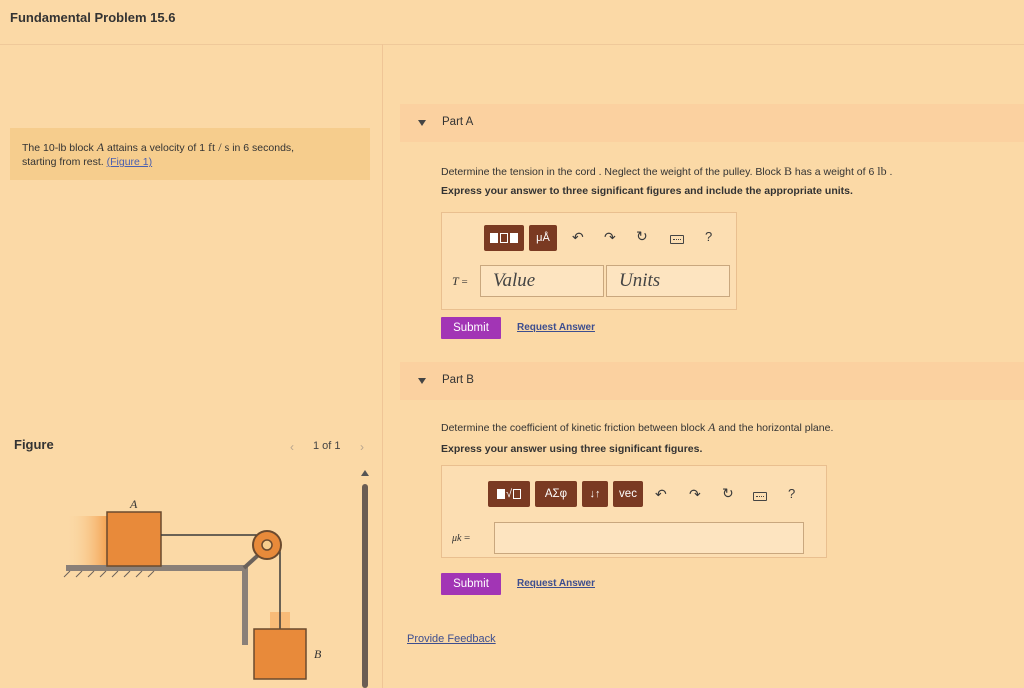 The height and width of the screenshot is (688, 1024). What do you see at coordinates (267, 545) in the screenshot?
I see `pulley-hub` at bounding box center [267, 545].